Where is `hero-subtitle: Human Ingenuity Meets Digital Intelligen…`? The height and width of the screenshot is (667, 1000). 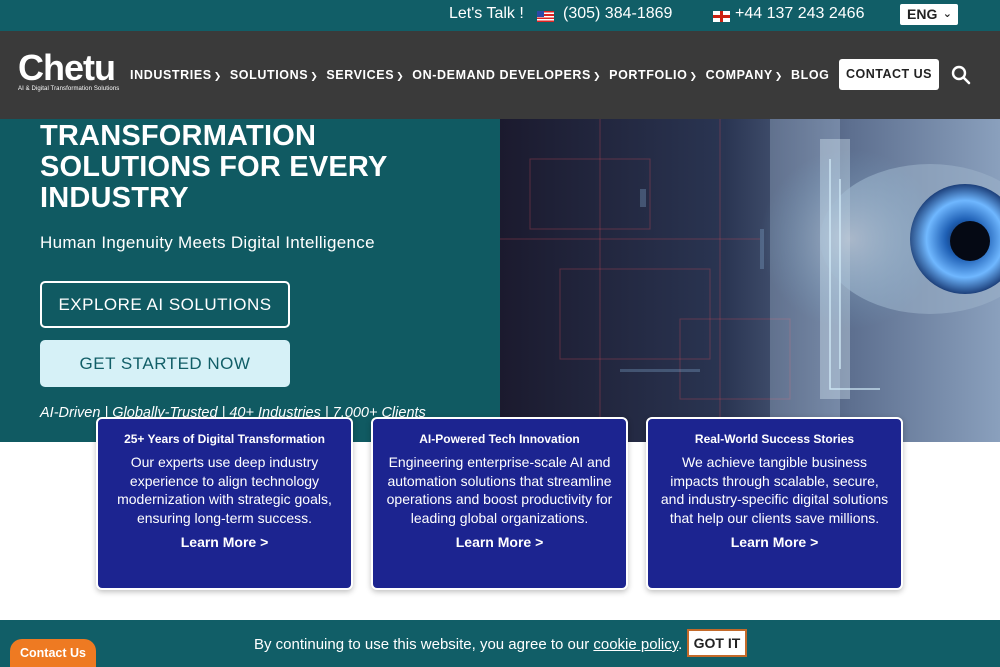 hero-subtitle: Human Ingenuity Meets Digital Intelligen… is located at coordinates (207, 242).